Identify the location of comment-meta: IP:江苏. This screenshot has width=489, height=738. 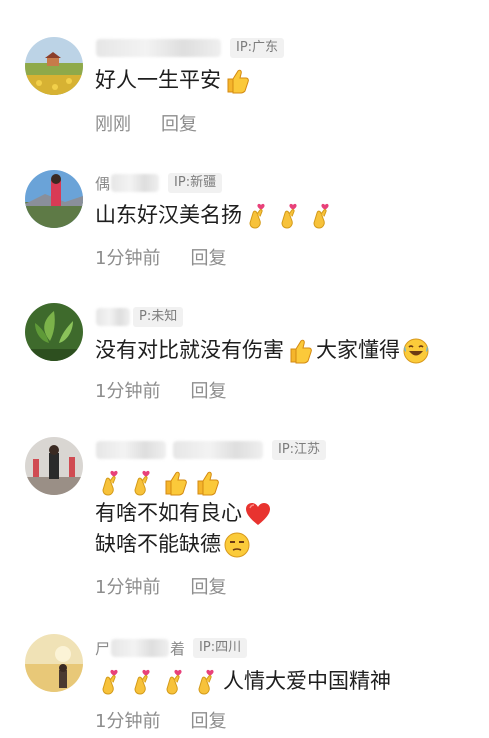
(211, 450).